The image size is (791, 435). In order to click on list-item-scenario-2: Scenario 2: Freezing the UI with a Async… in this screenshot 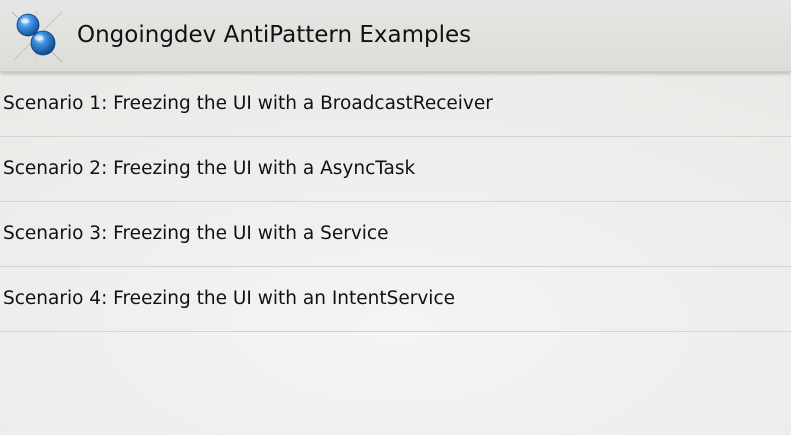, I will do `click(395, 169)`.